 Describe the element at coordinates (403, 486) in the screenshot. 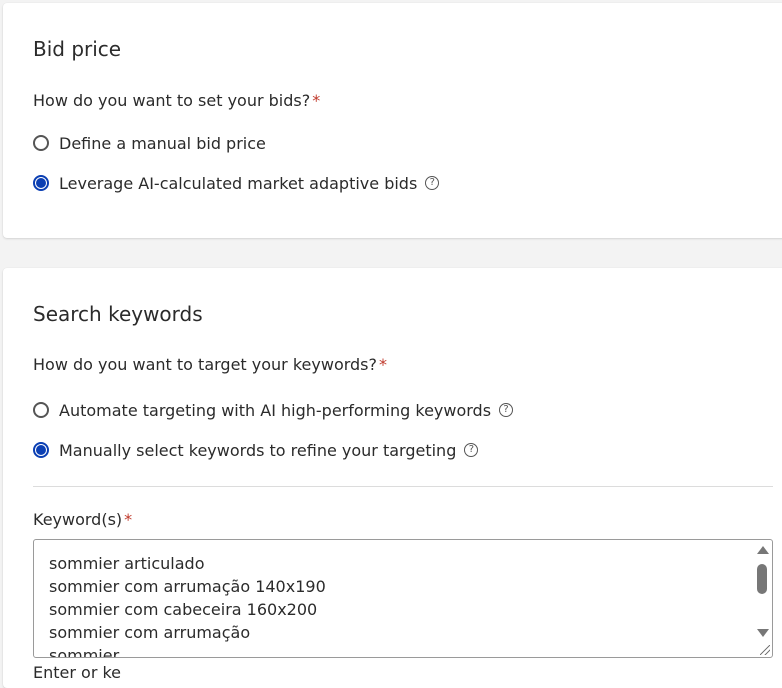

I see `section-divider` at that location.